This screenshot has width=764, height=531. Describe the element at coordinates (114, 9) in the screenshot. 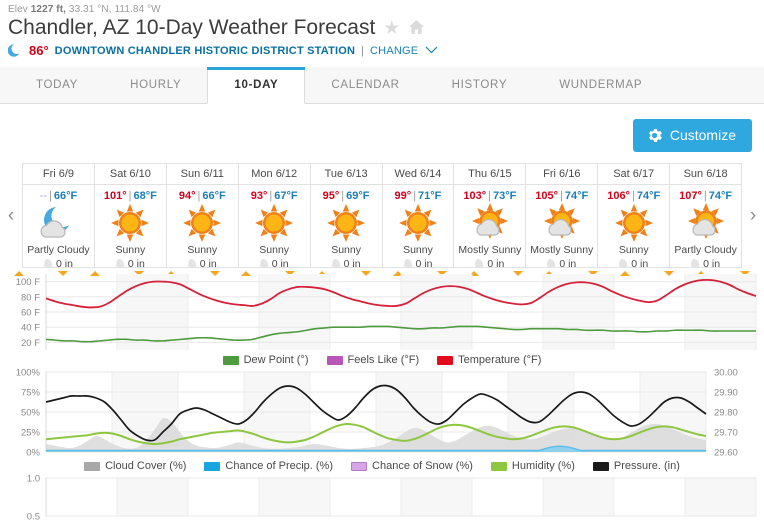

I see `coordinates: 33.31 °N, 111.84 °W` at that location.